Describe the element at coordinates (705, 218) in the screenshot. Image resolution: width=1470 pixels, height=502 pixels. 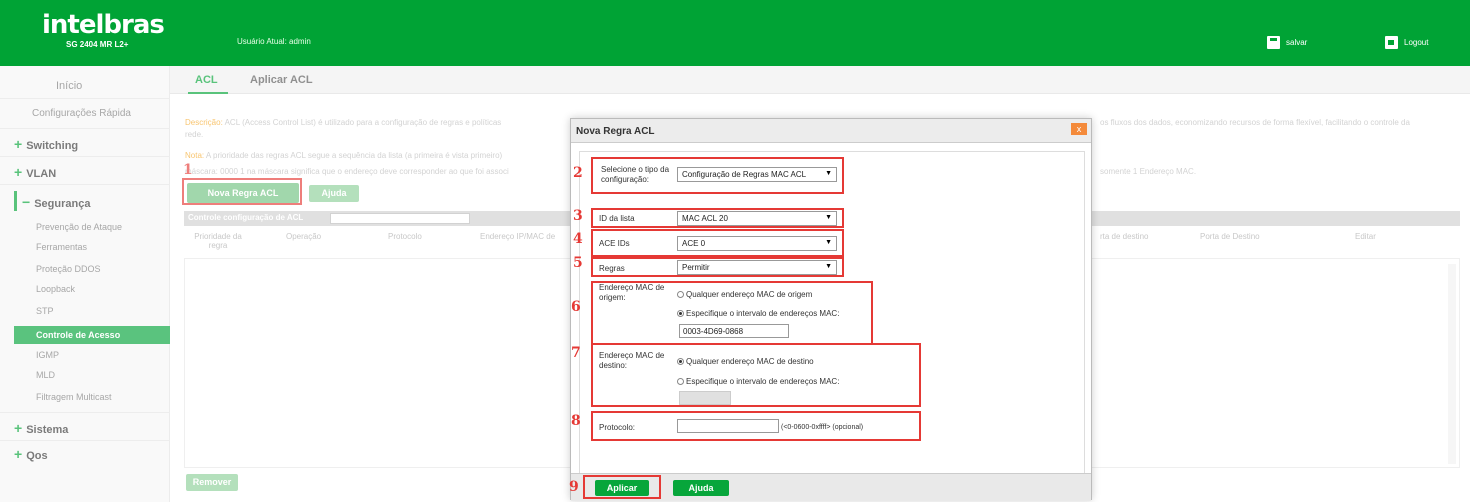
I see `id-lista-value: MAC ACL 20` at that location.